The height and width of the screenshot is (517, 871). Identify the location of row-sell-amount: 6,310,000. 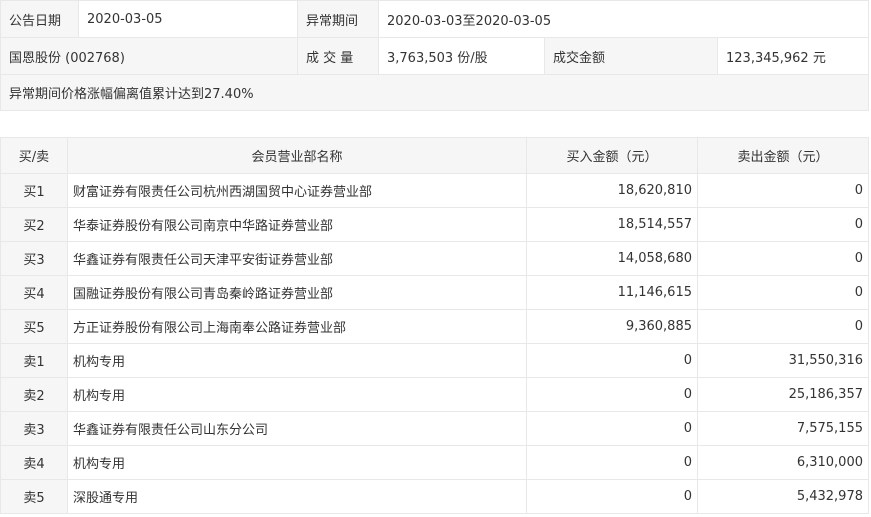
(783, 462).